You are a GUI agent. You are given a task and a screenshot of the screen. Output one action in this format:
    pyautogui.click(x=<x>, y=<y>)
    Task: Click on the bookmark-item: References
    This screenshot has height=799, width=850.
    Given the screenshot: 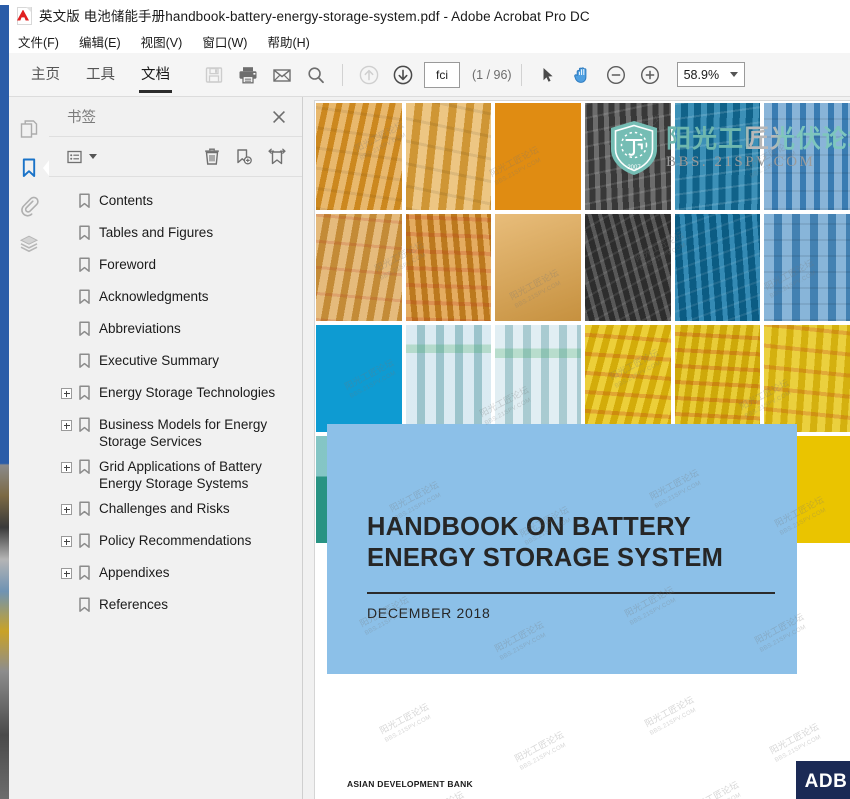 What is the action you would take?
    pyautogui.click(x=175, y=607)
    